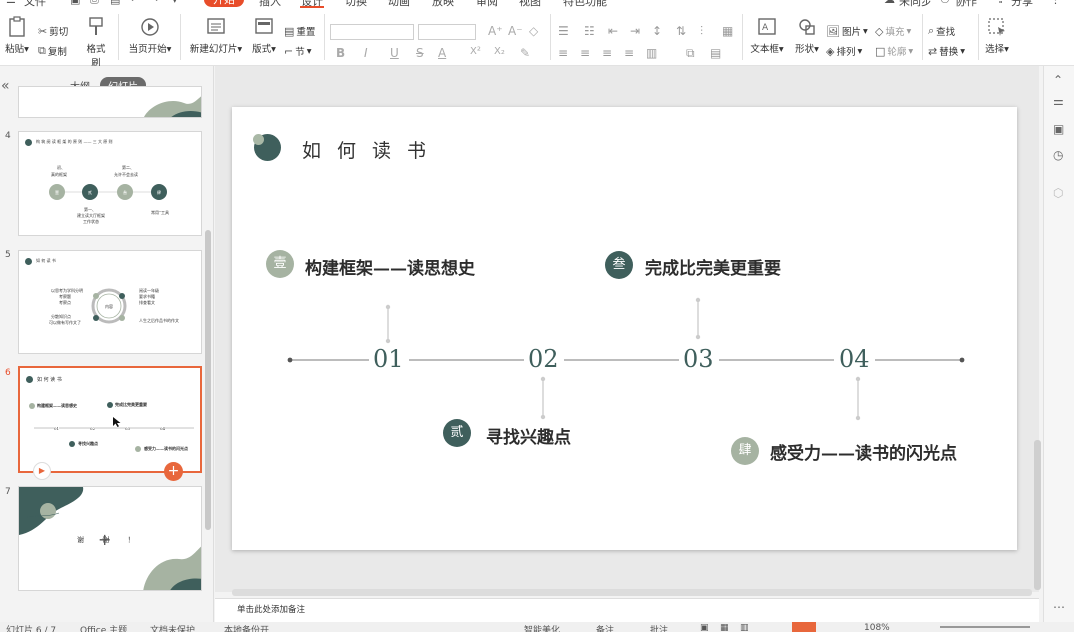 The height and width of the screenshot is (632, 1074). I want to click on text-direction-icon: ⇅, so click(681, 31).